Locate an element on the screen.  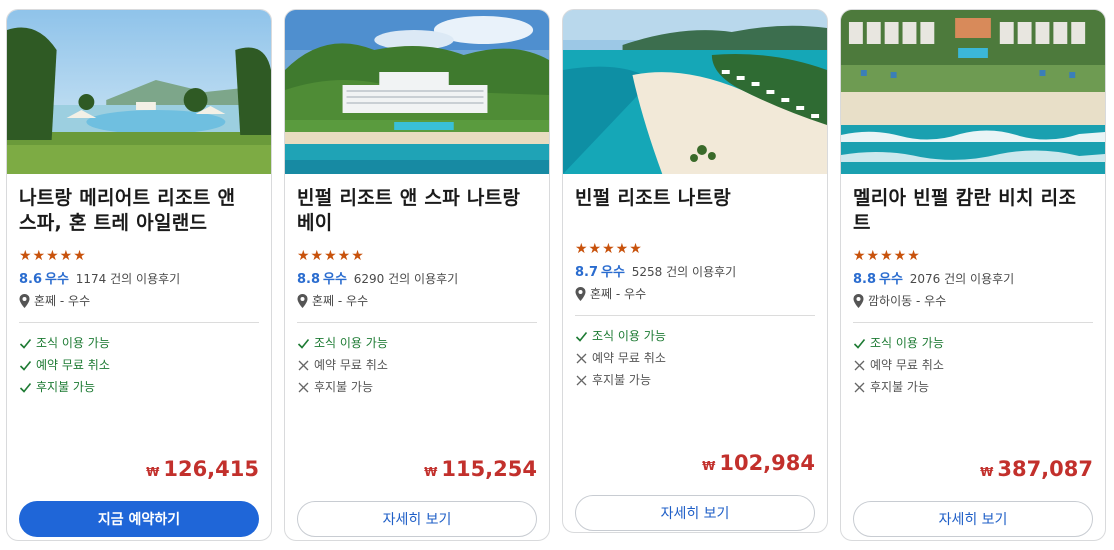
price: ₩ 387,087 is located at coordinates (1036, 469).